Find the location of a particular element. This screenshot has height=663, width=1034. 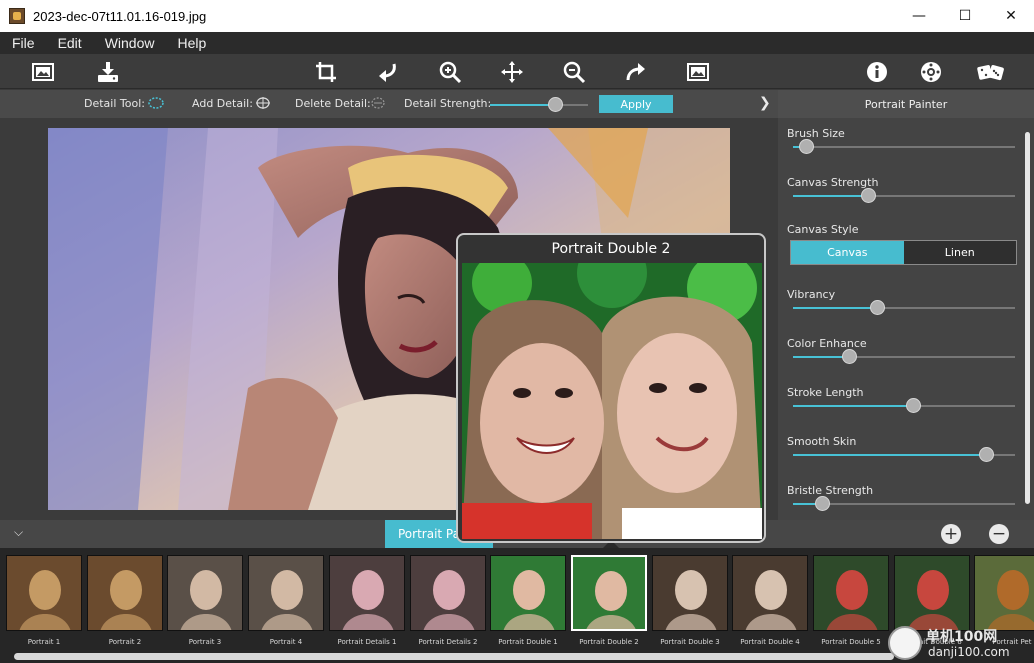

detail-strength-label: Detail Strength: is located at coordinates (448, 103).